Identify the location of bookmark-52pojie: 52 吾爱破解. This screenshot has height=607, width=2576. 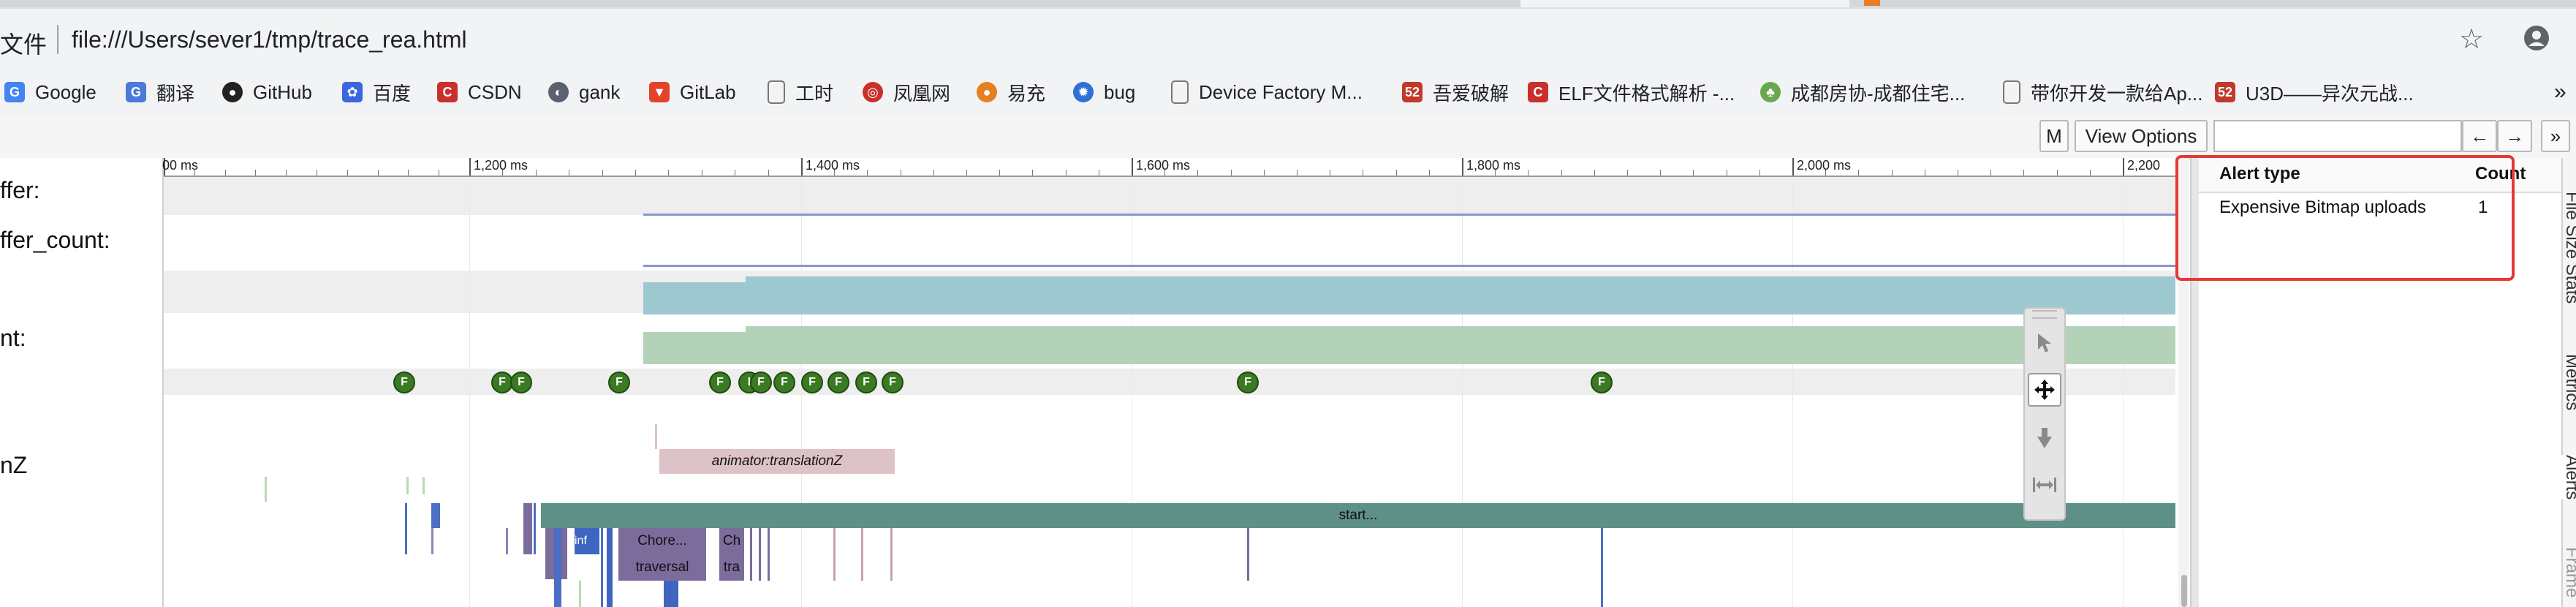
(1455, 92).